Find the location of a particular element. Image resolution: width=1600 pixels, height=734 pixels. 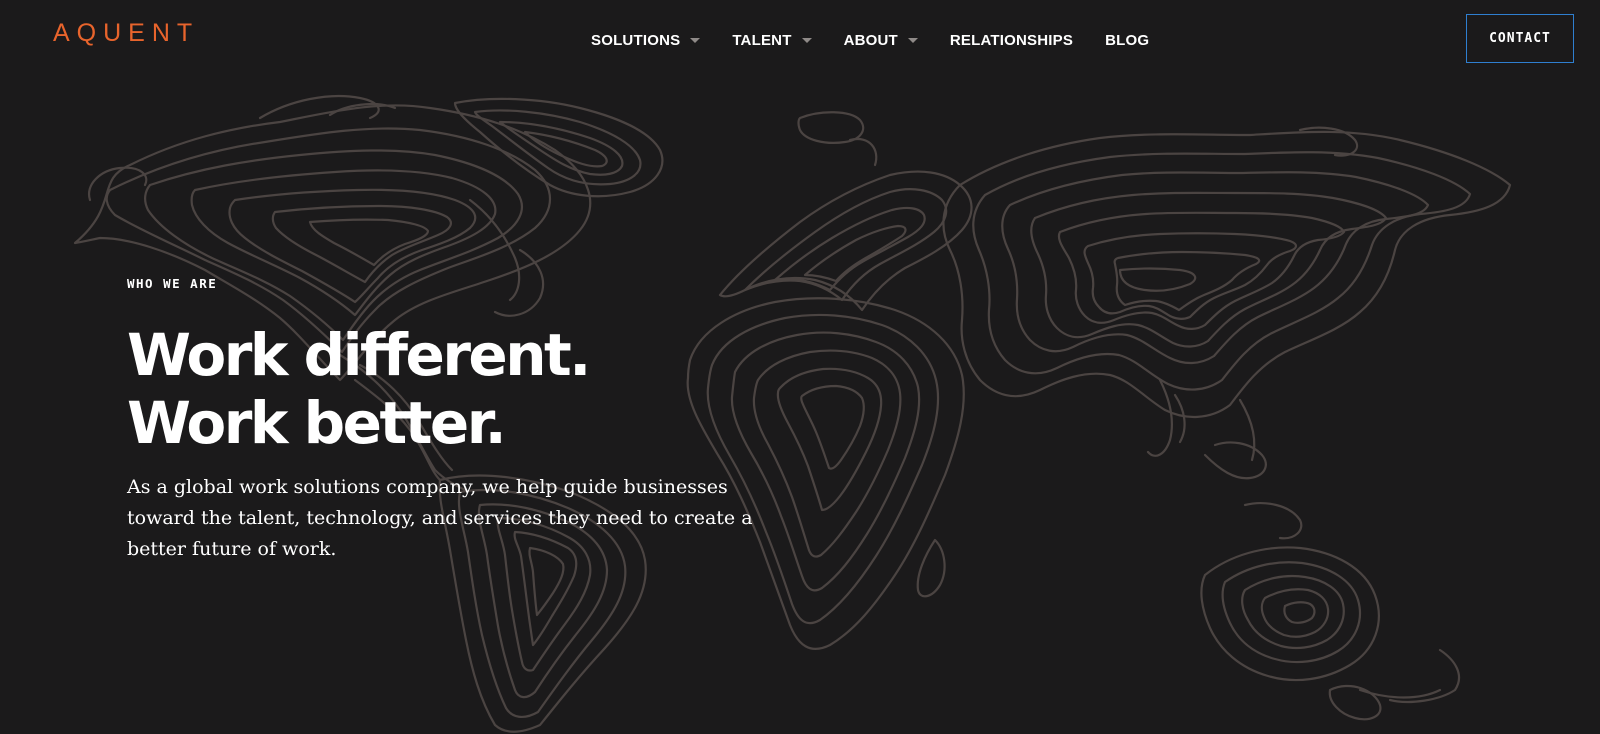

australia-contours is located at coordinates (1330, 611).